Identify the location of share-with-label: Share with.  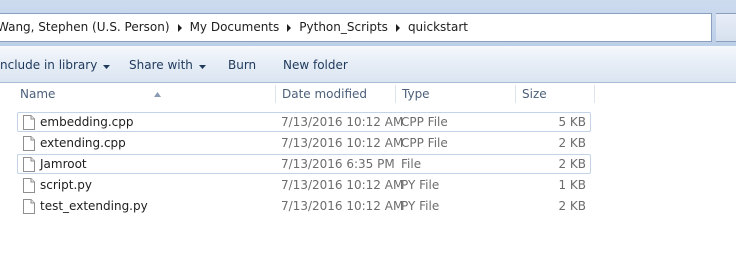
(161, 65).